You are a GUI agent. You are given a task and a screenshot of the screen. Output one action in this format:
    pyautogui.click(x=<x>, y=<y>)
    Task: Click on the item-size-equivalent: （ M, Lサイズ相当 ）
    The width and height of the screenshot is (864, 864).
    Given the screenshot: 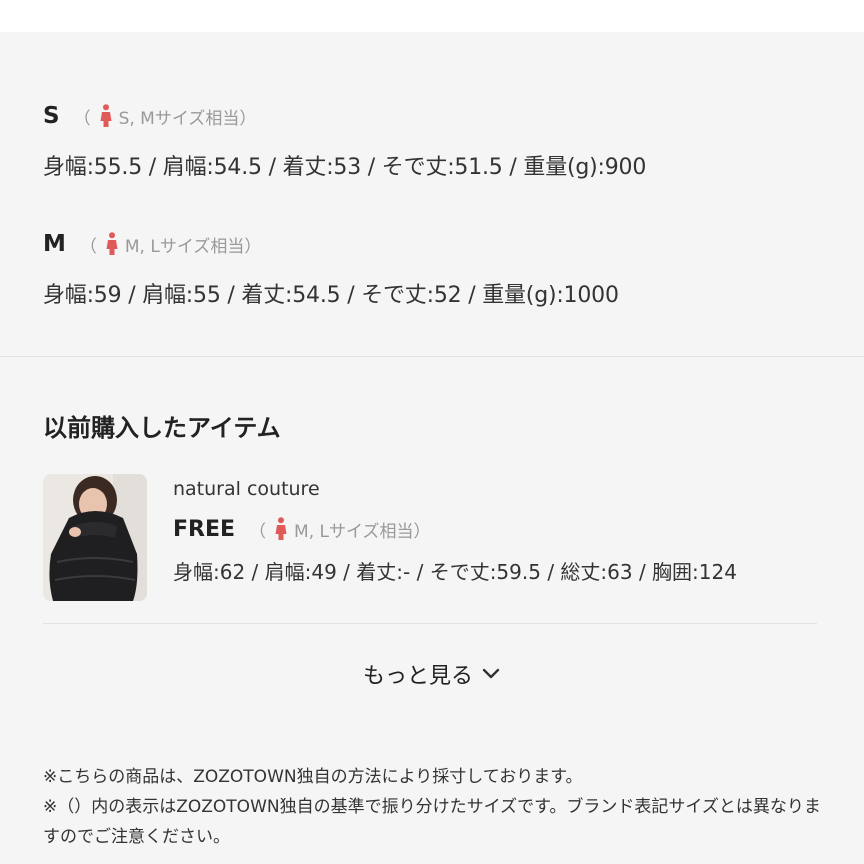 What is the action you would take?
    pyautogui.click(x=339, y=529)
    